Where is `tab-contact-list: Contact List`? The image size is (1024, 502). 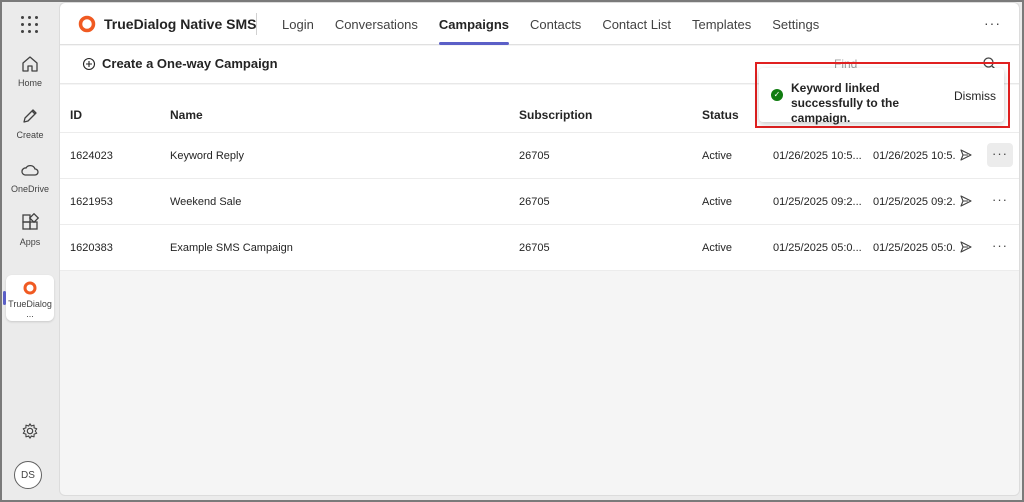 tab-contact-list: Contact List is located at coordinates (636, 24).